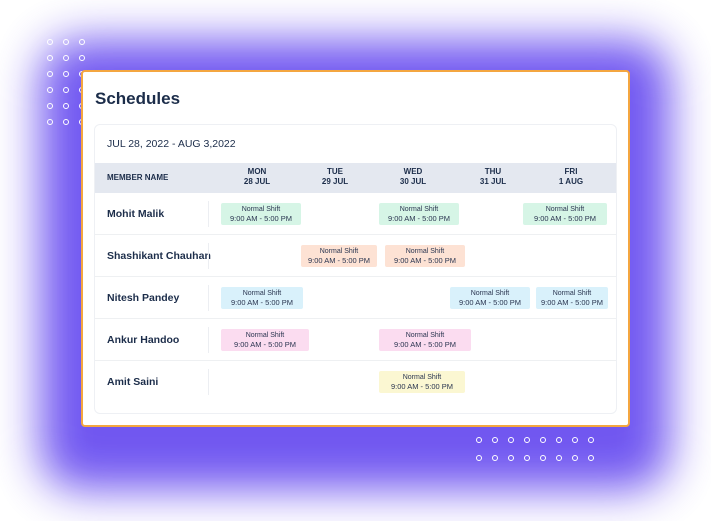 This screenshot has height=521, width=711. I want to click on day-name: FRI, so click(571, 171).